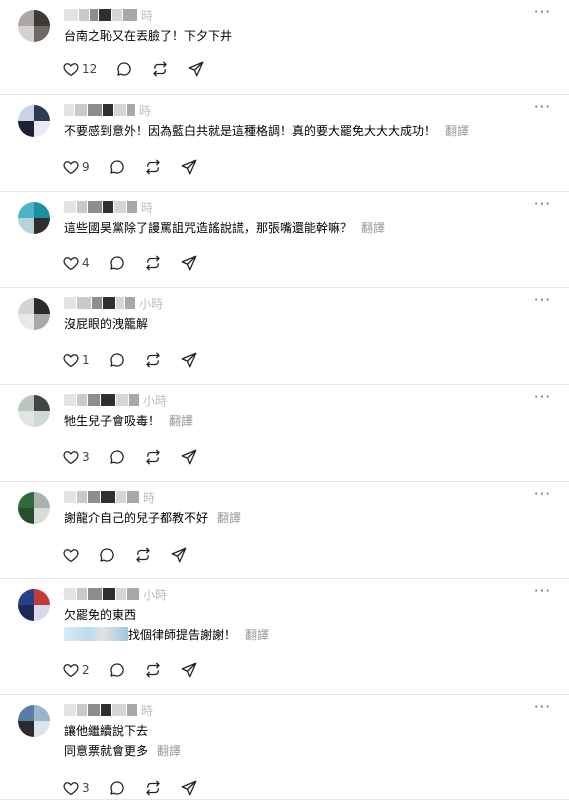 This screenshot has height=800, width=569. I want to click on post-time: 時, so click(145, 110).